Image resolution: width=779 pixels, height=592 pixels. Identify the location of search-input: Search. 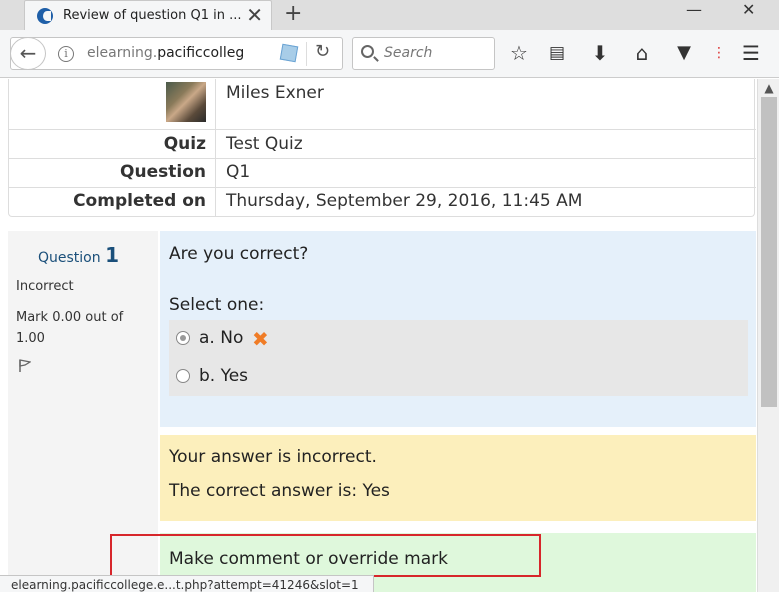
(408, 53).